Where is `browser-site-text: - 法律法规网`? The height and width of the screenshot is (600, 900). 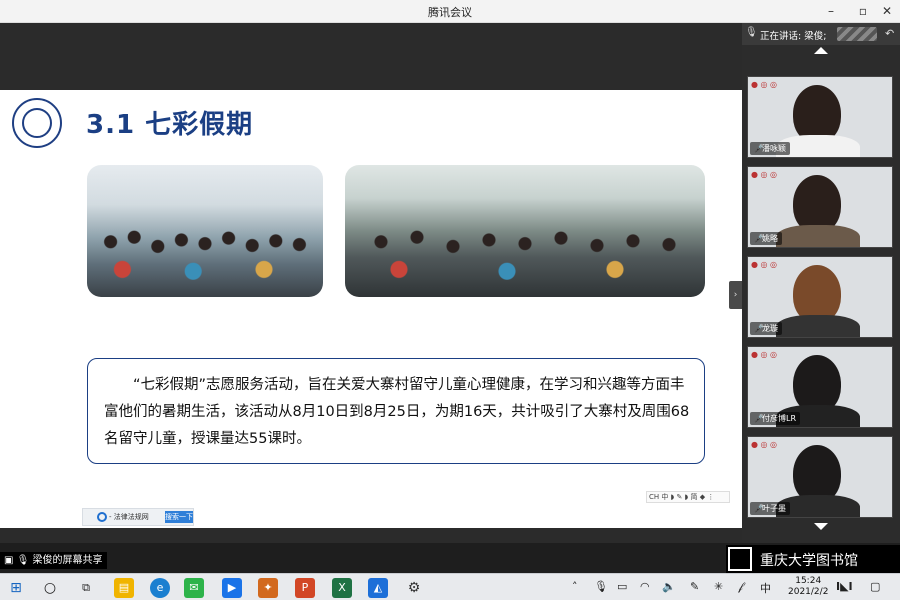
browser-site-text: - 法律法规网 is located at coordinates (129, 517).